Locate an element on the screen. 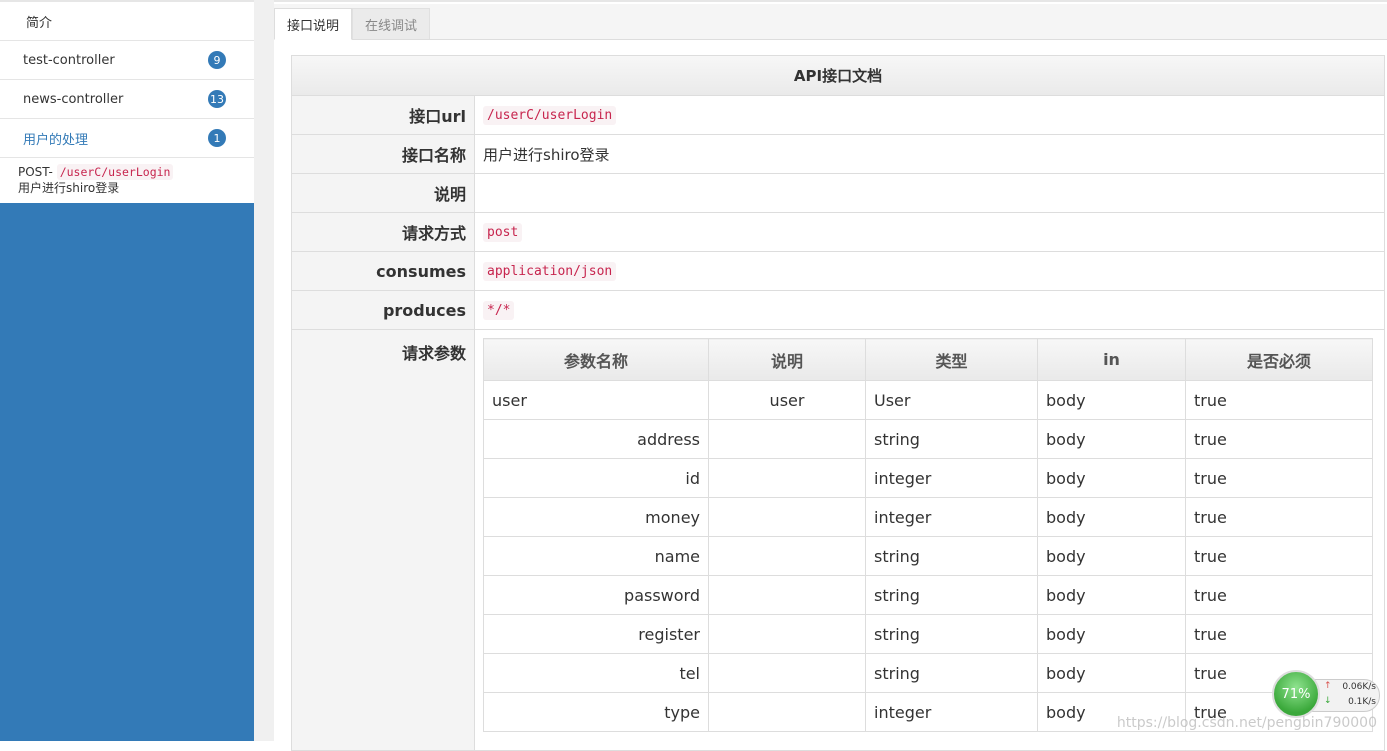 The height and width of the screenshot is (751, 1387). name-value: 用户进行shiro登录 is located at coordinates (546, 154).